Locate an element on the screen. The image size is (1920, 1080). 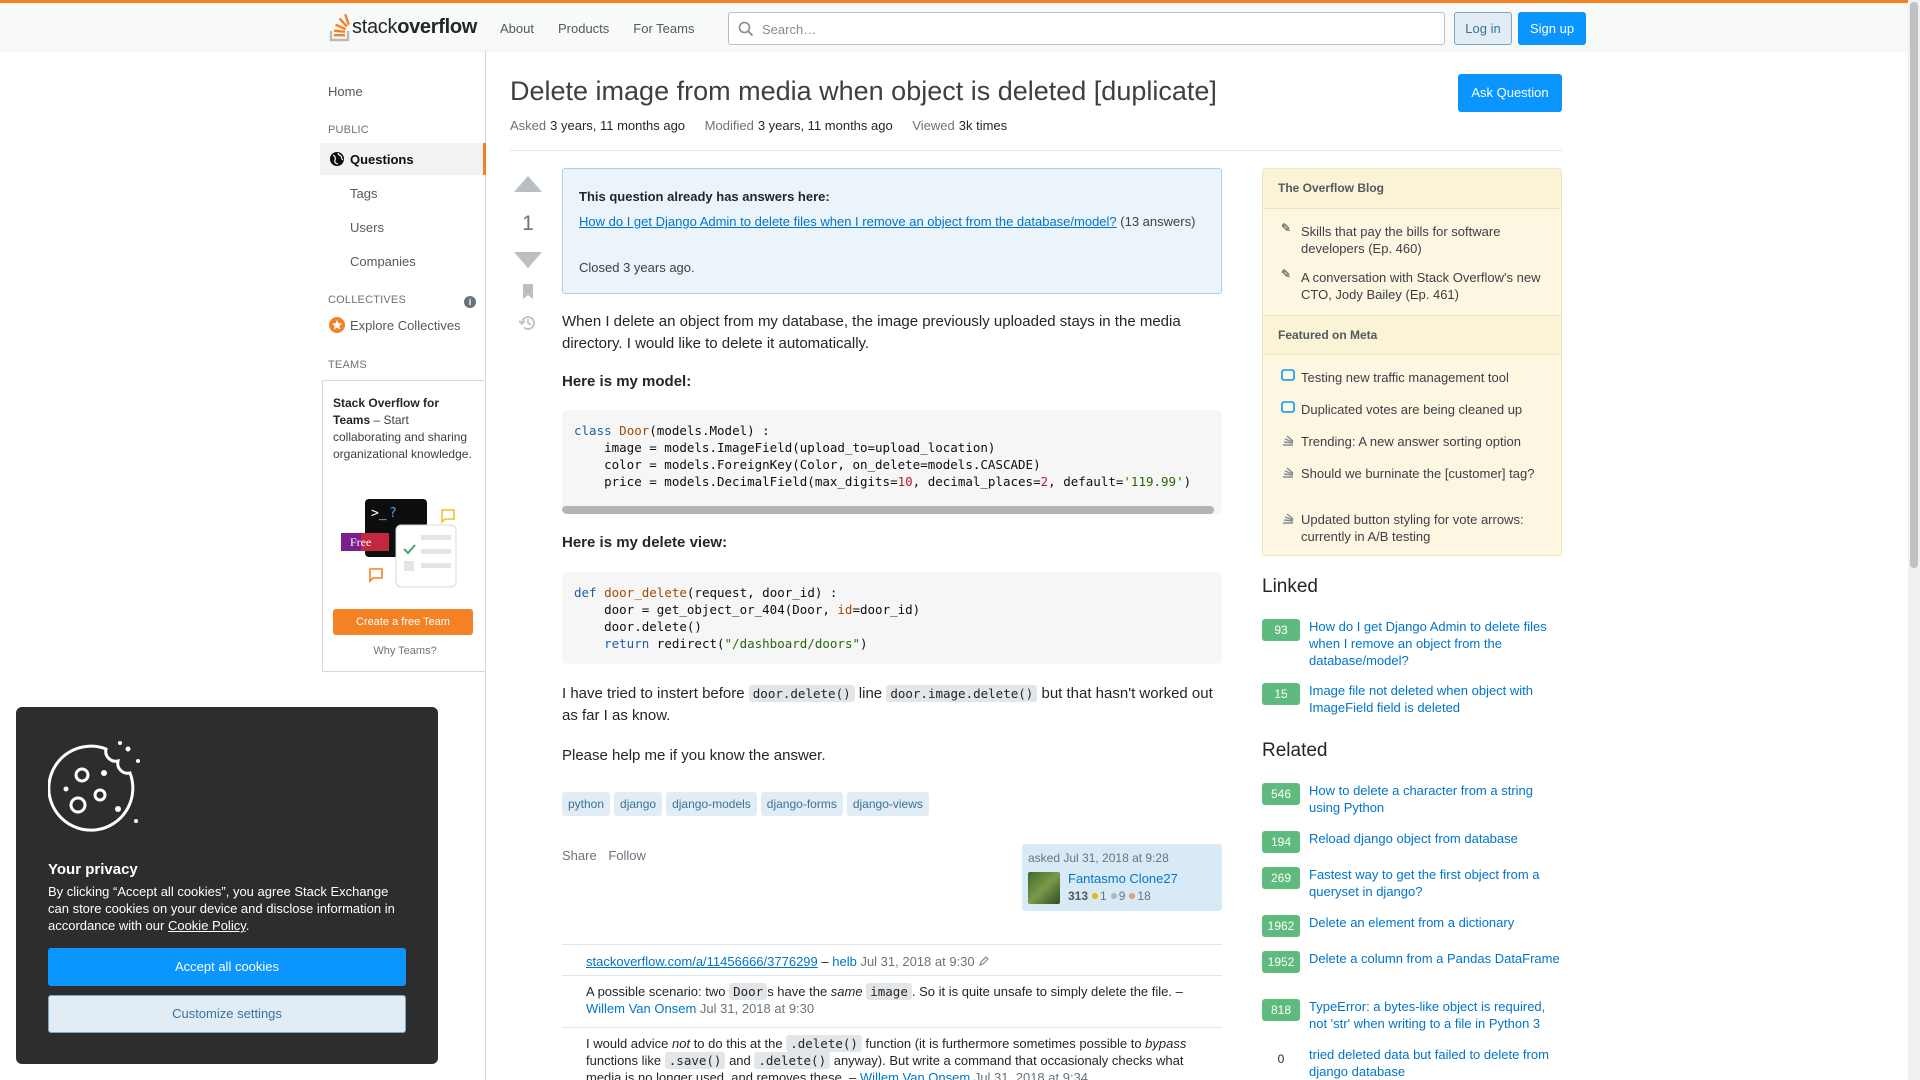
pencil-icon: ✎ is located at coordinates (1286, 228).